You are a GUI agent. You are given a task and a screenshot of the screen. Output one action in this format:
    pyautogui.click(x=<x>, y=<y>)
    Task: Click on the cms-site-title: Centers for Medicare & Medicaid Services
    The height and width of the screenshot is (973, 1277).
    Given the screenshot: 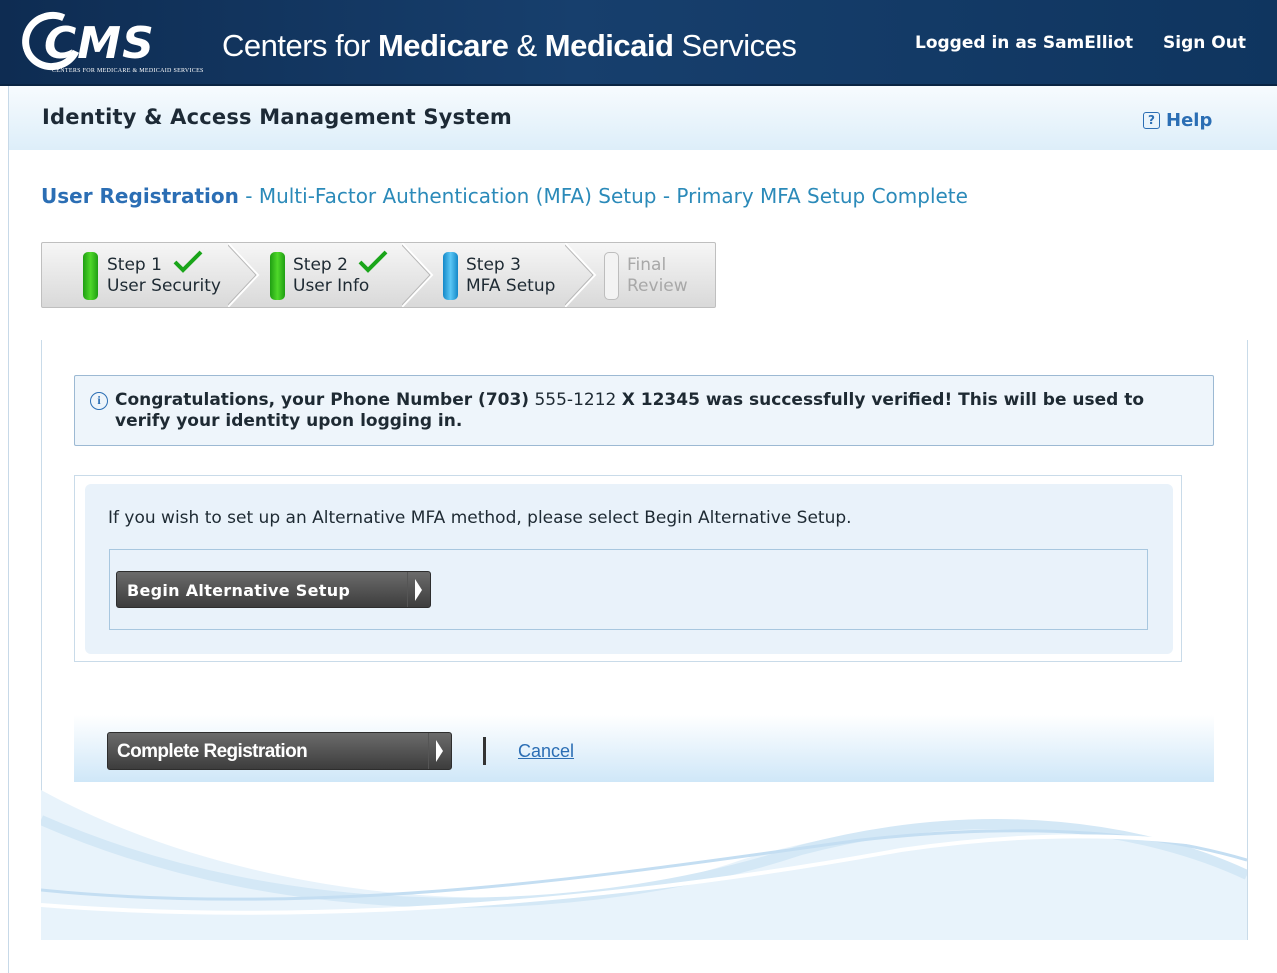 What is the action you would take?
    pyautogui.click(x=509, y=46)
    